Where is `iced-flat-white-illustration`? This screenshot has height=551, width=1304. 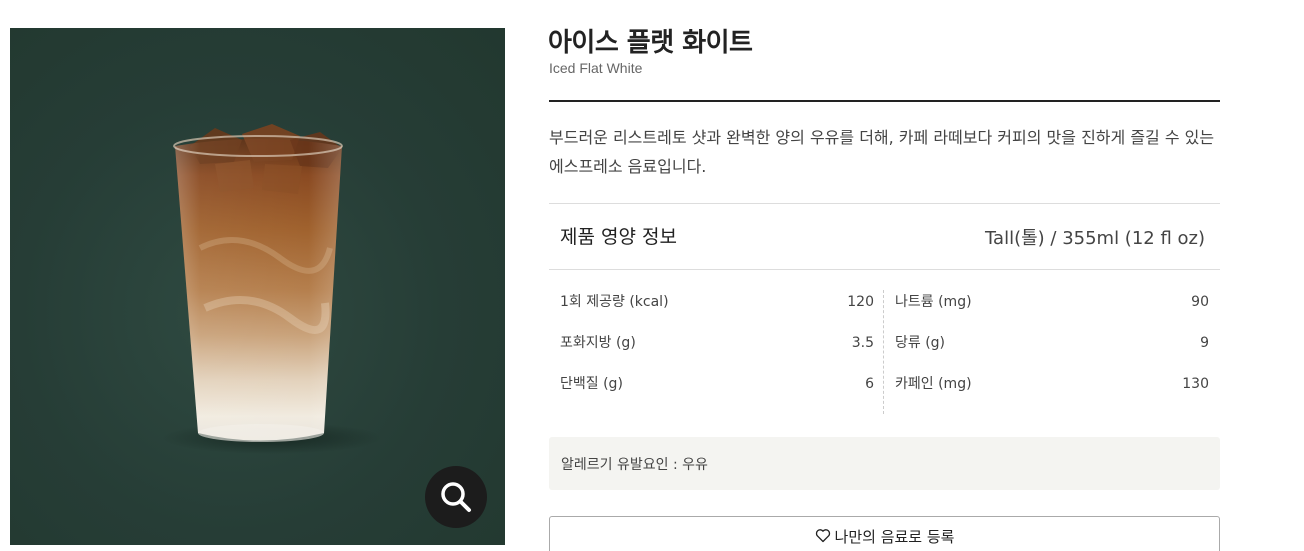
iced-flat-white-illustration is located at coordinates (272, 289).